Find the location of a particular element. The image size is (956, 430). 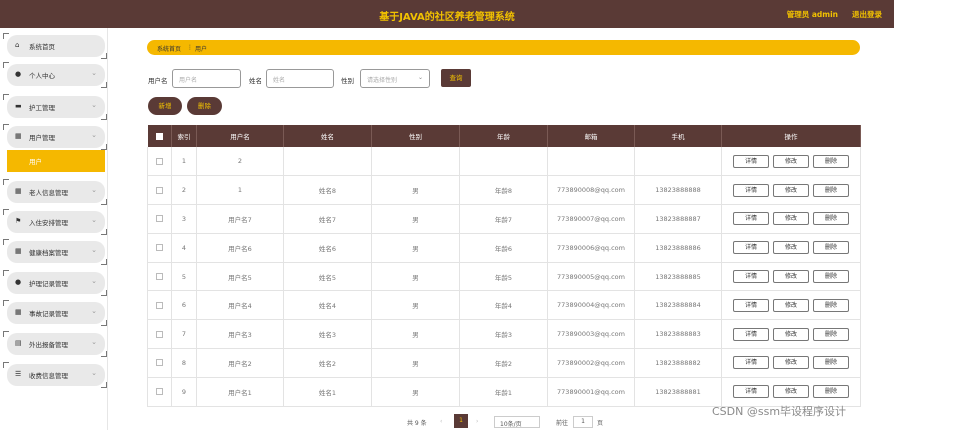

sidebar-item: ▦ 用户管理 ⌄ is located at coordinates (55, 137).